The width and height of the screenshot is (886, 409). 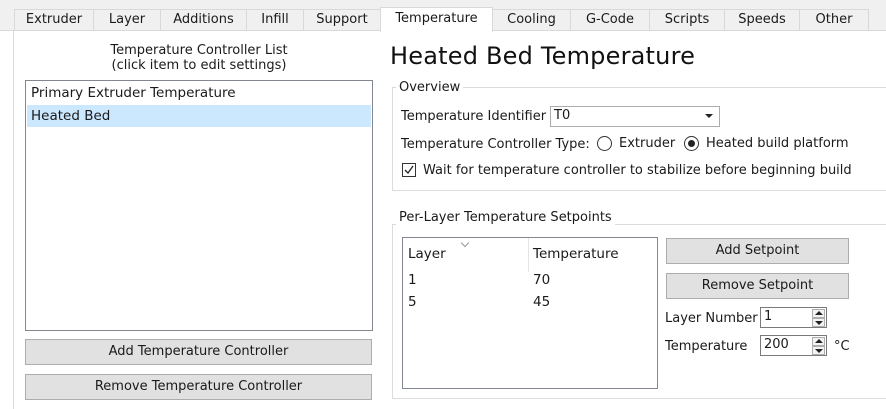 What do you see at coordinates (635, 116) in the screenshot?
I see `temperature-identifier-select: T0` at bounding box center [635, 116].